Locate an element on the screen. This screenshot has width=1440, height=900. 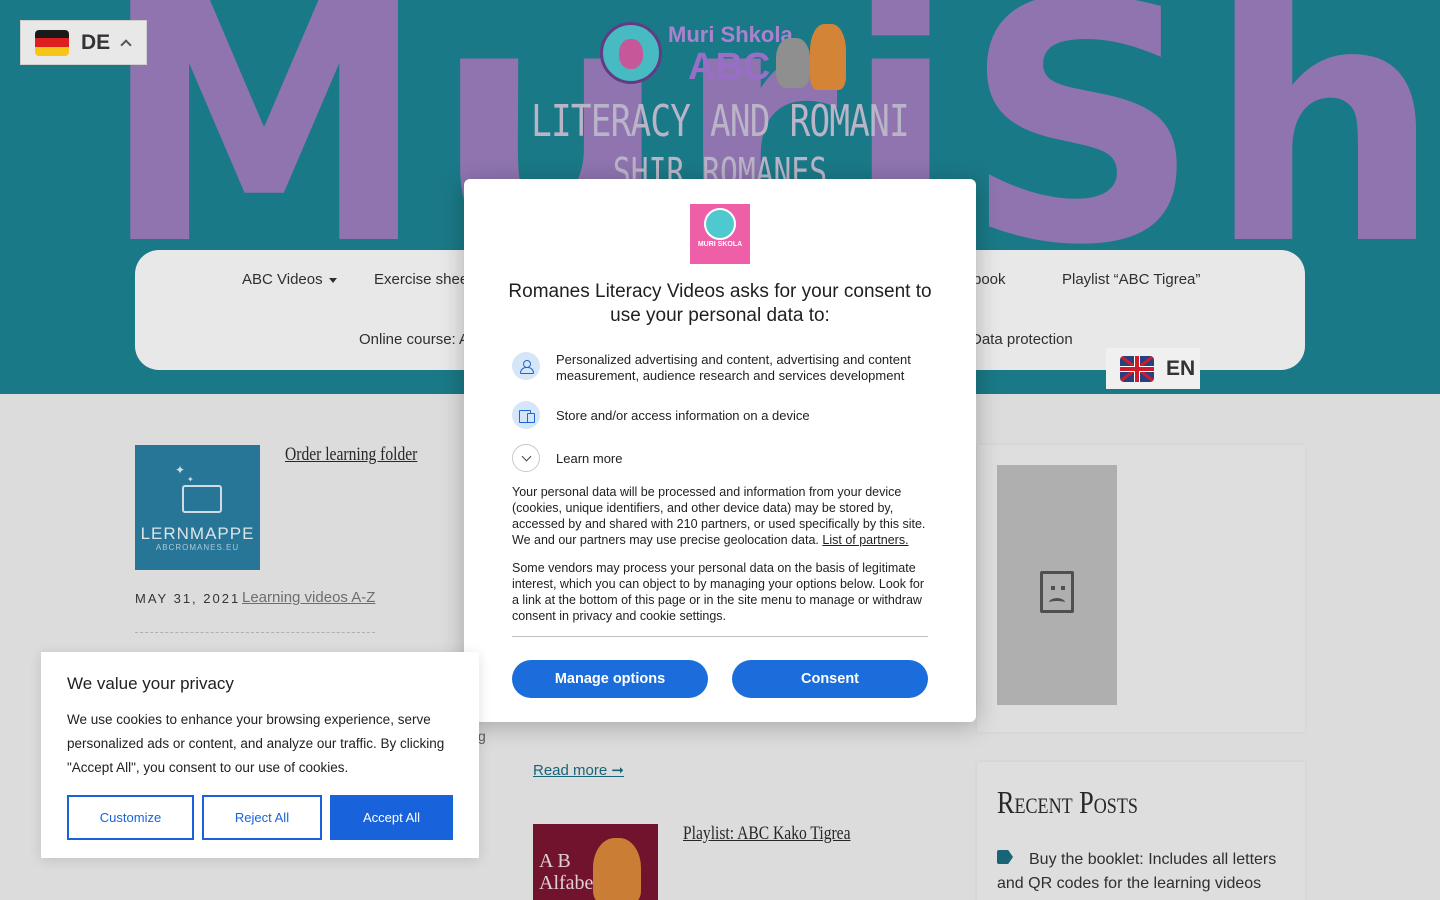
learn-more-label: Learn more is located at coordinates (589, 458).